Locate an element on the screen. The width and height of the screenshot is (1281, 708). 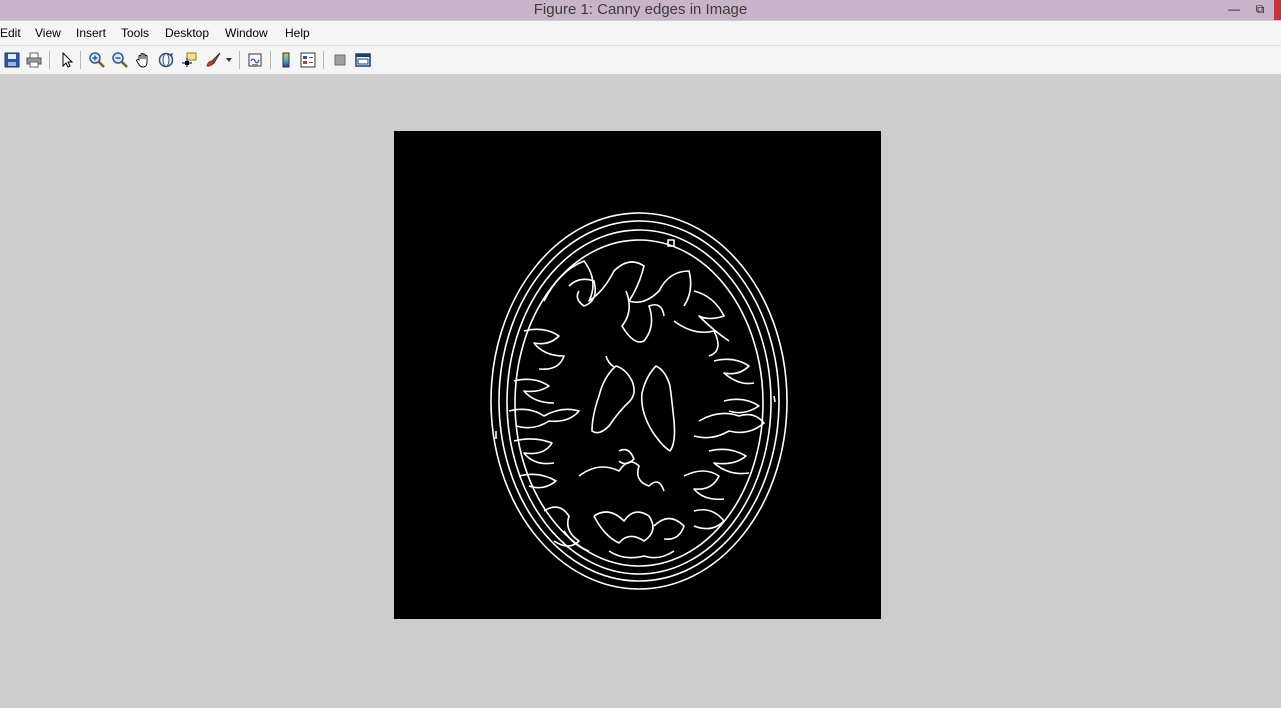
hide-plot-tools-icon is located at coordinates (340, 60).